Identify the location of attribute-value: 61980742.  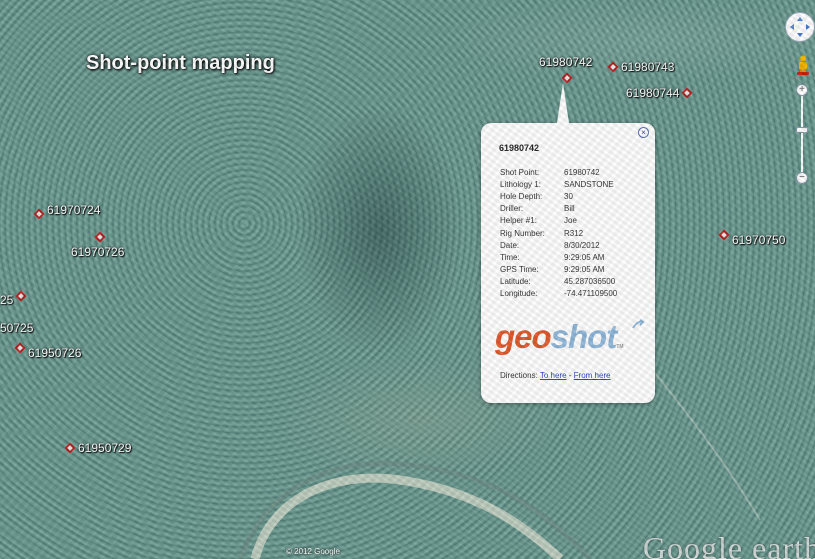
(582, 172).